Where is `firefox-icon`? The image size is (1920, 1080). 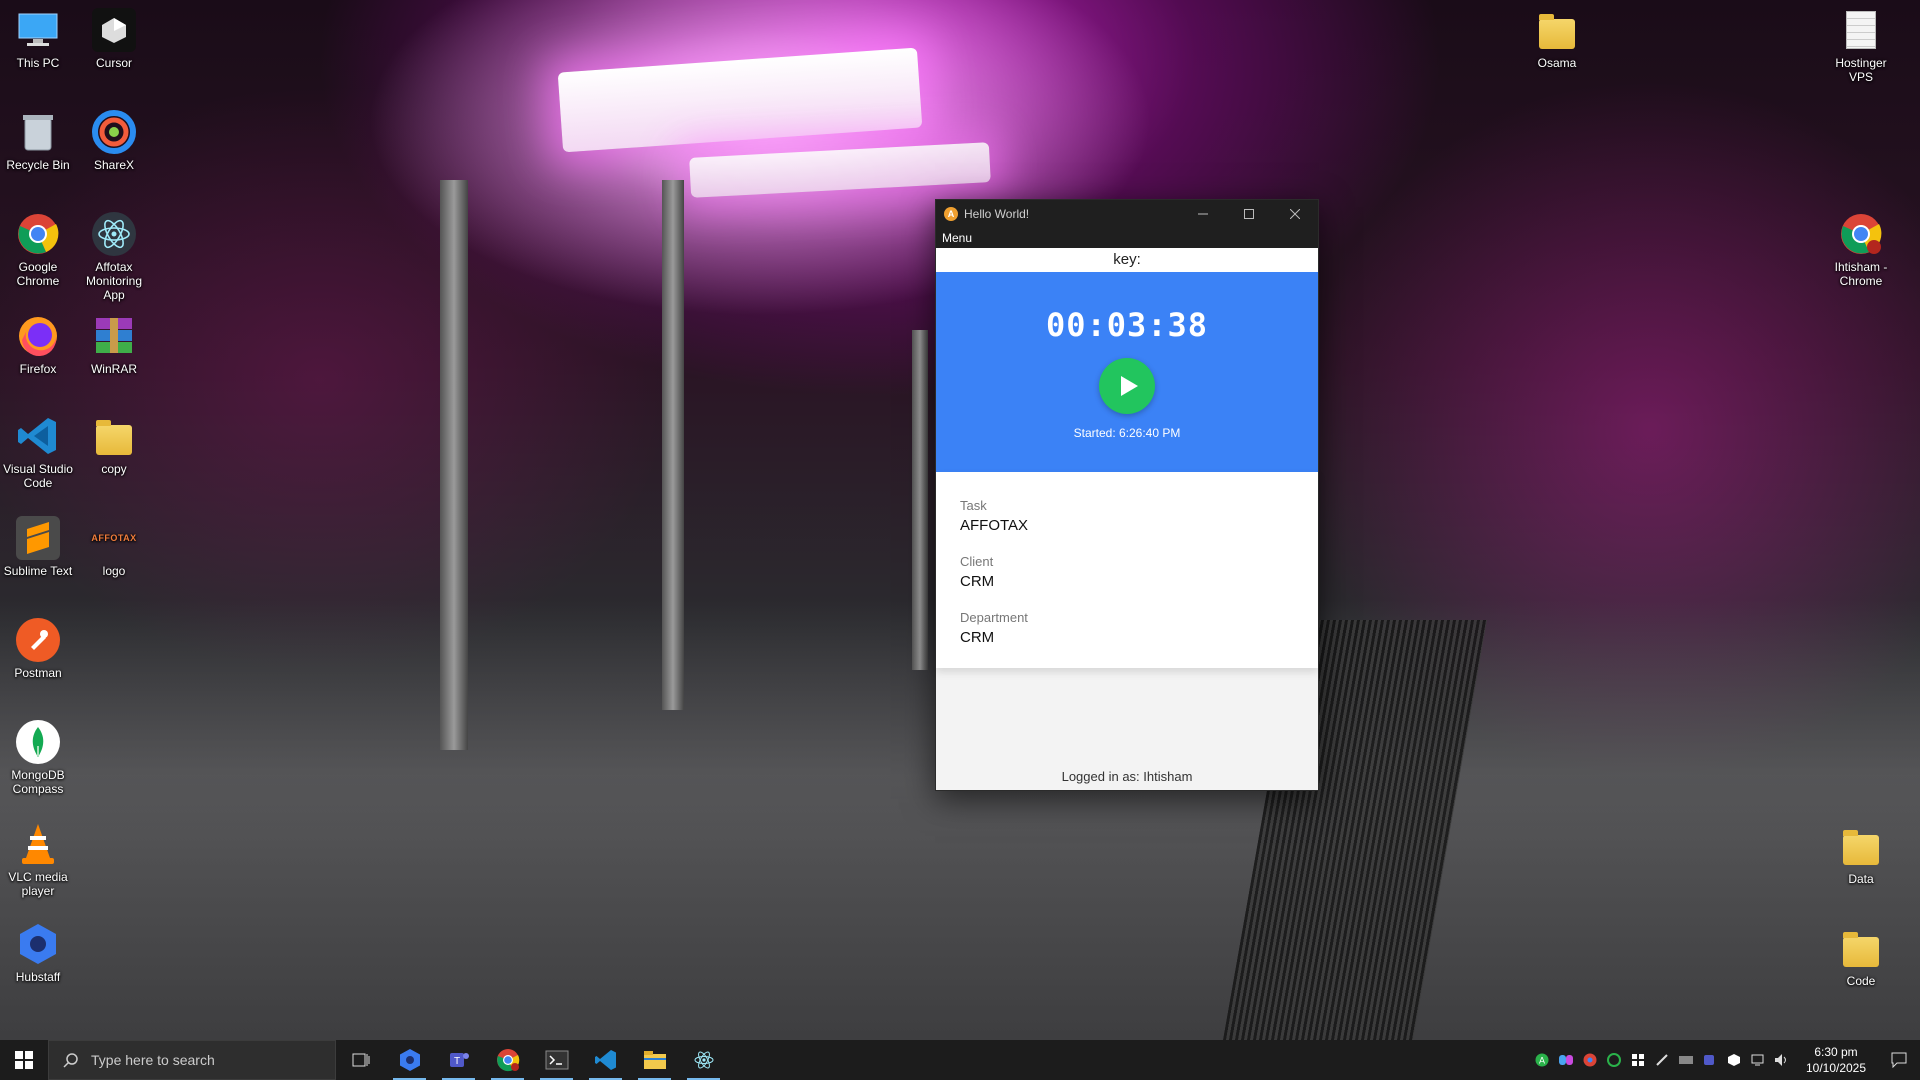 firefox-icon is located at coordinates (38, 336).